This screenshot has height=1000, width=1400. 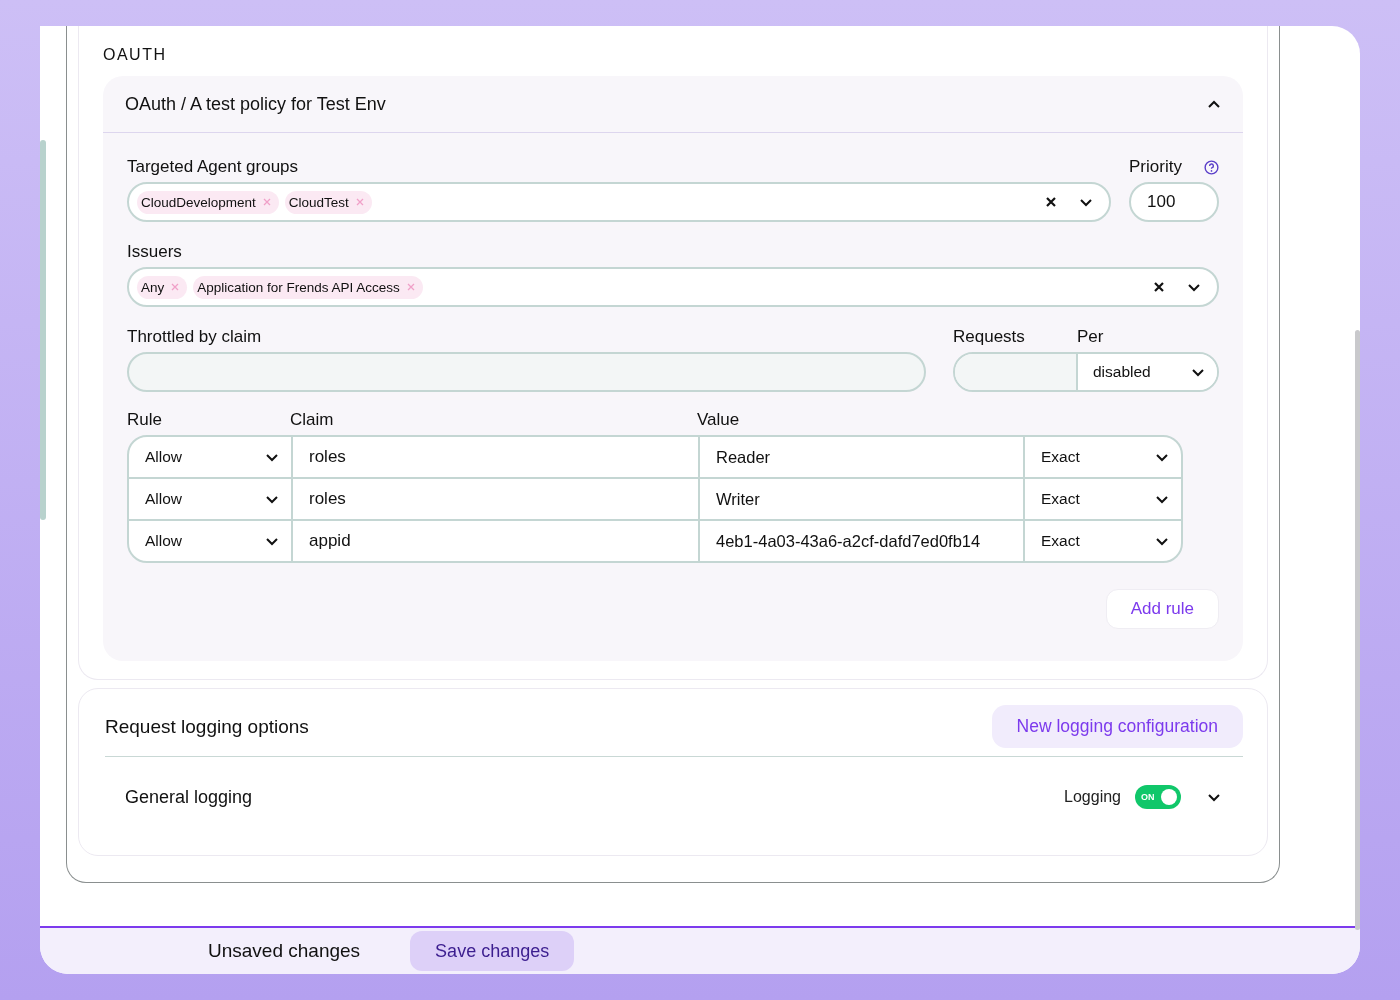 What do you see at coordinates (145, 420) in the screenshot?
I see `column-header: Rule` at bounding box center [145, 420].